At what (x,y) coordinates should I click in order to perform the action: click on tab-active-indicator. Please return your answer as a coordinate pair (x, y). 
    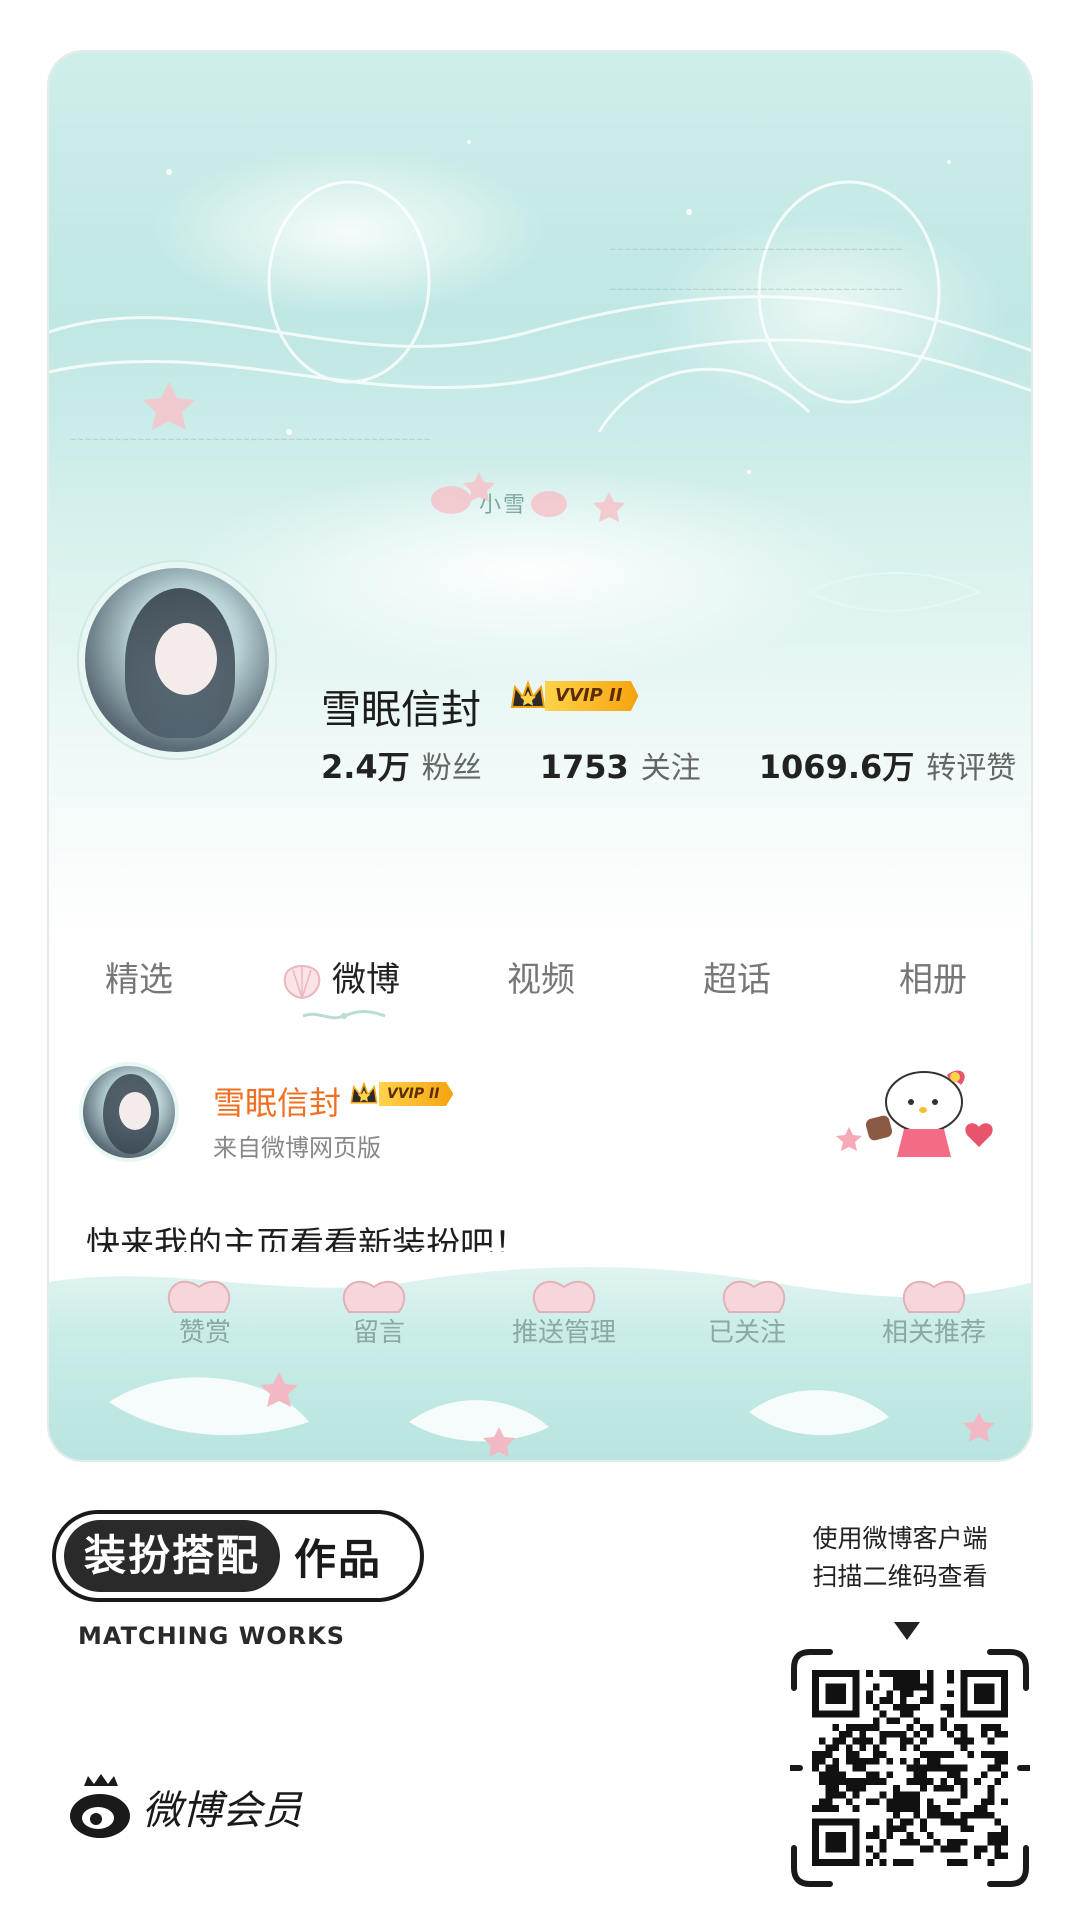
    Looking at the image, I should click on (344, 1015).